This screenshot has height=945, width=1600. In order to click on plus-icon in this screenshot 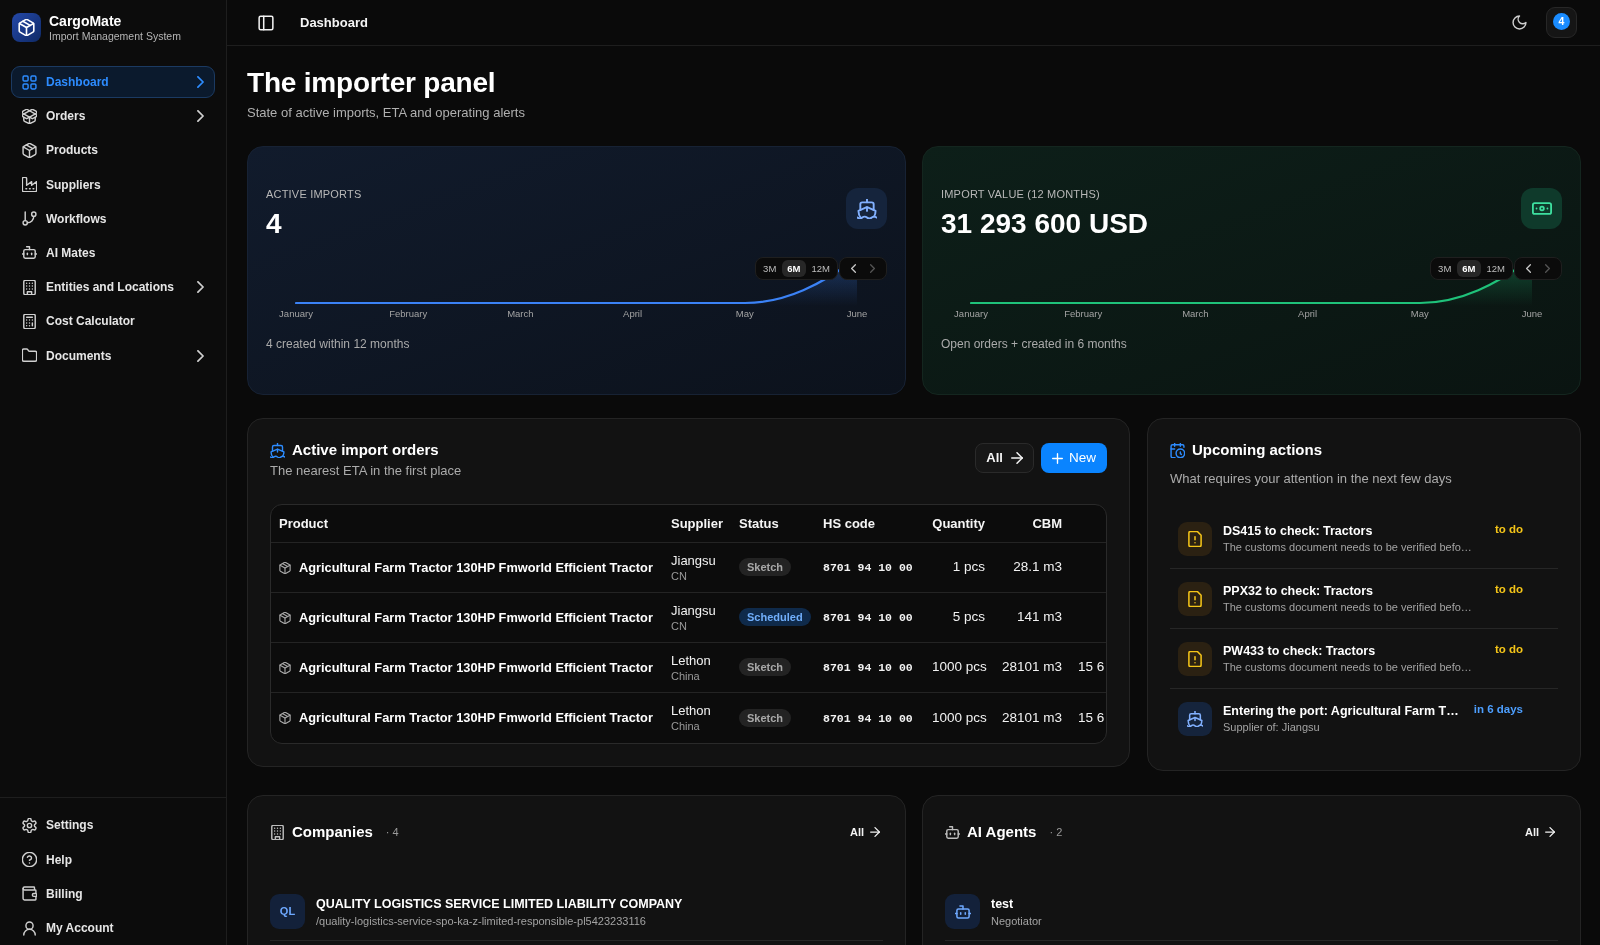, I will do `click(1057, 458)`.